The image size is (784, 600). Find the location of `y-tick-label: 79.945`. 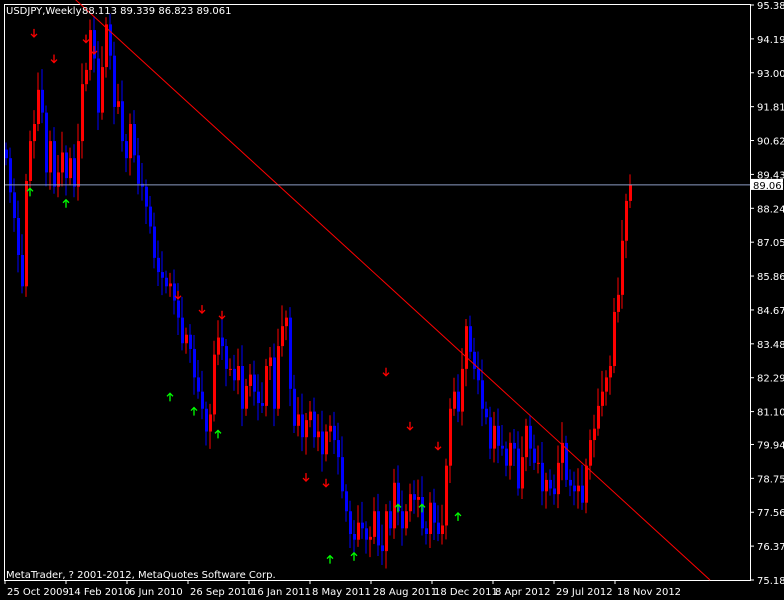

y-tick-label: 79.945 is located at coordinates (770, 445).